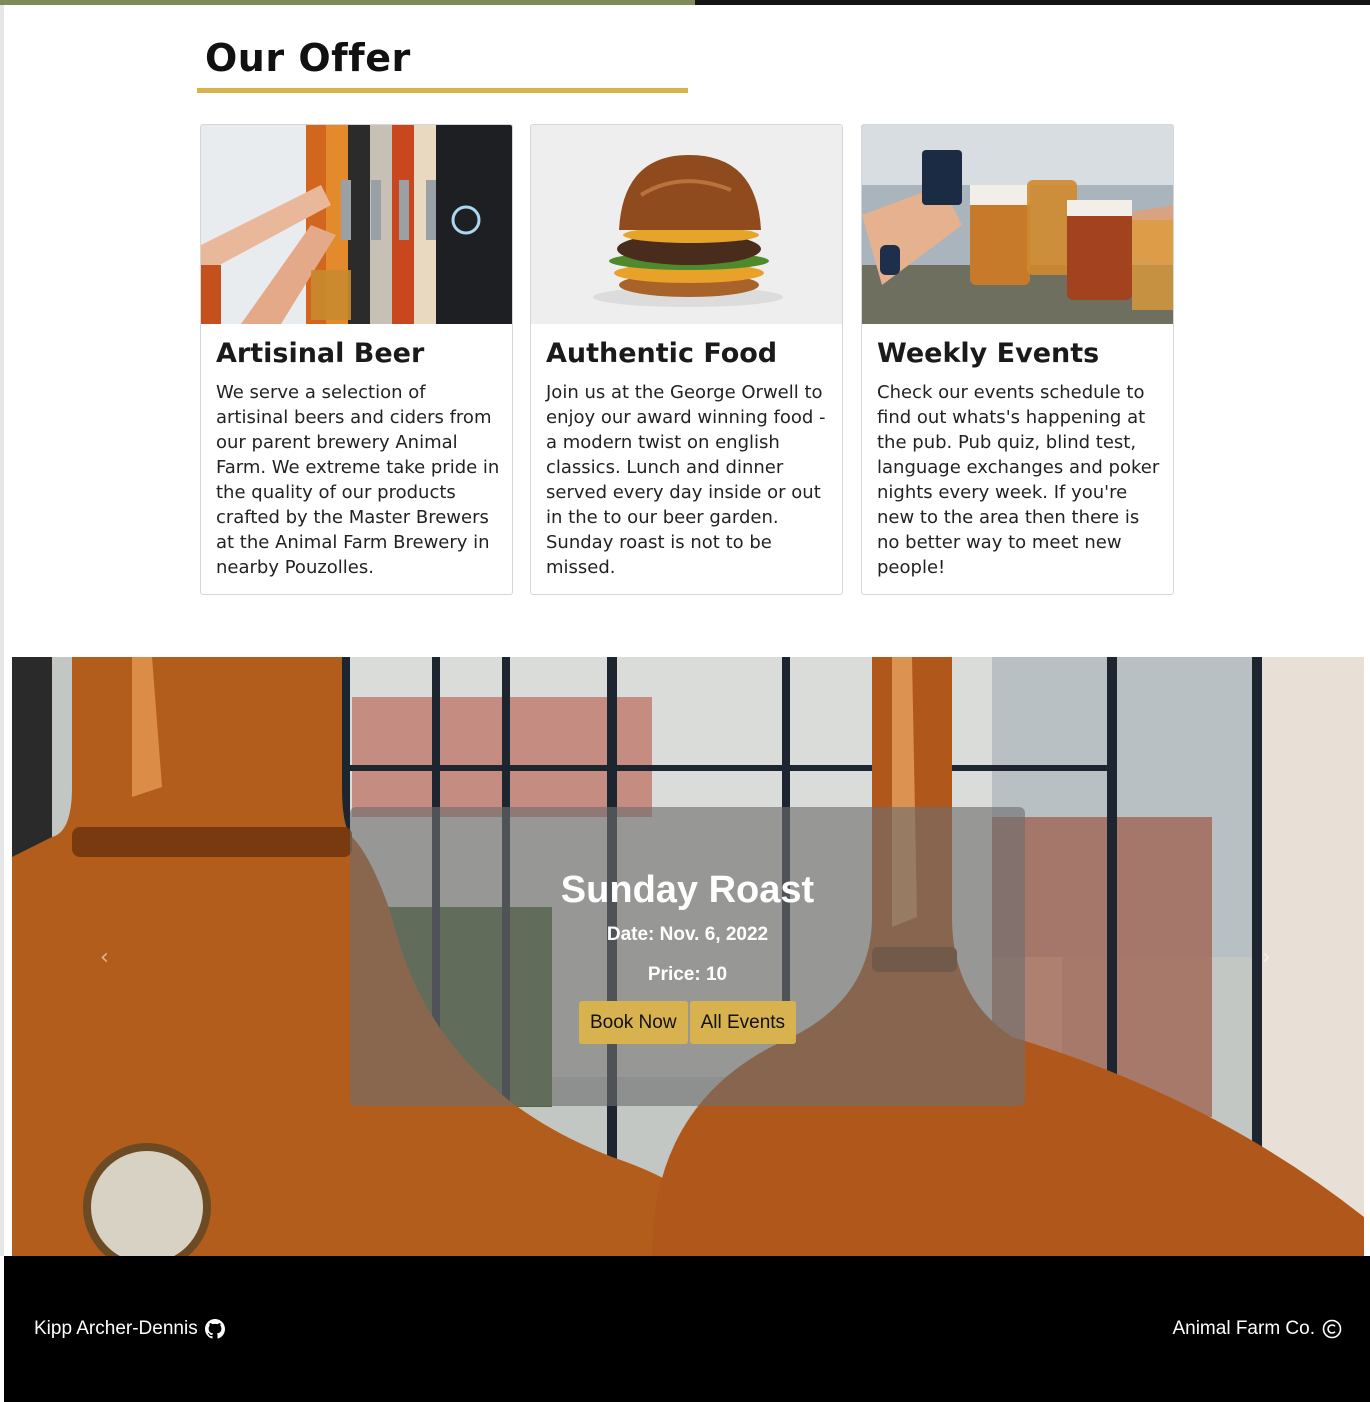  I want to click on card-title: Artisinal Beer, so click(320, 353).